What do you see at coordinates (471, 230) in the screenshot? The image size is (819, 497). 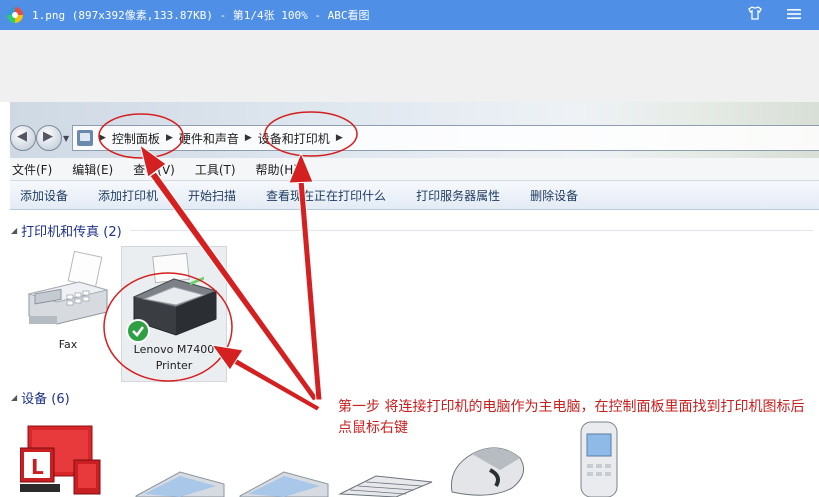 I see `divider` at bounding box center [471, 230].